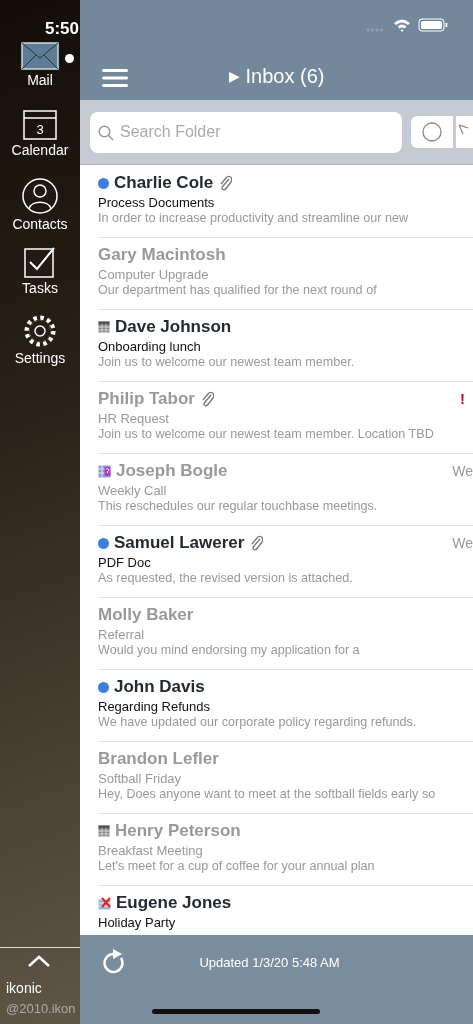 Image resolution: width=473 pixels, height=1024 pixels. Describe the element at coordinates (173, 327) in the screenshot. I see `sender-name: Dave Johnson` at that location.